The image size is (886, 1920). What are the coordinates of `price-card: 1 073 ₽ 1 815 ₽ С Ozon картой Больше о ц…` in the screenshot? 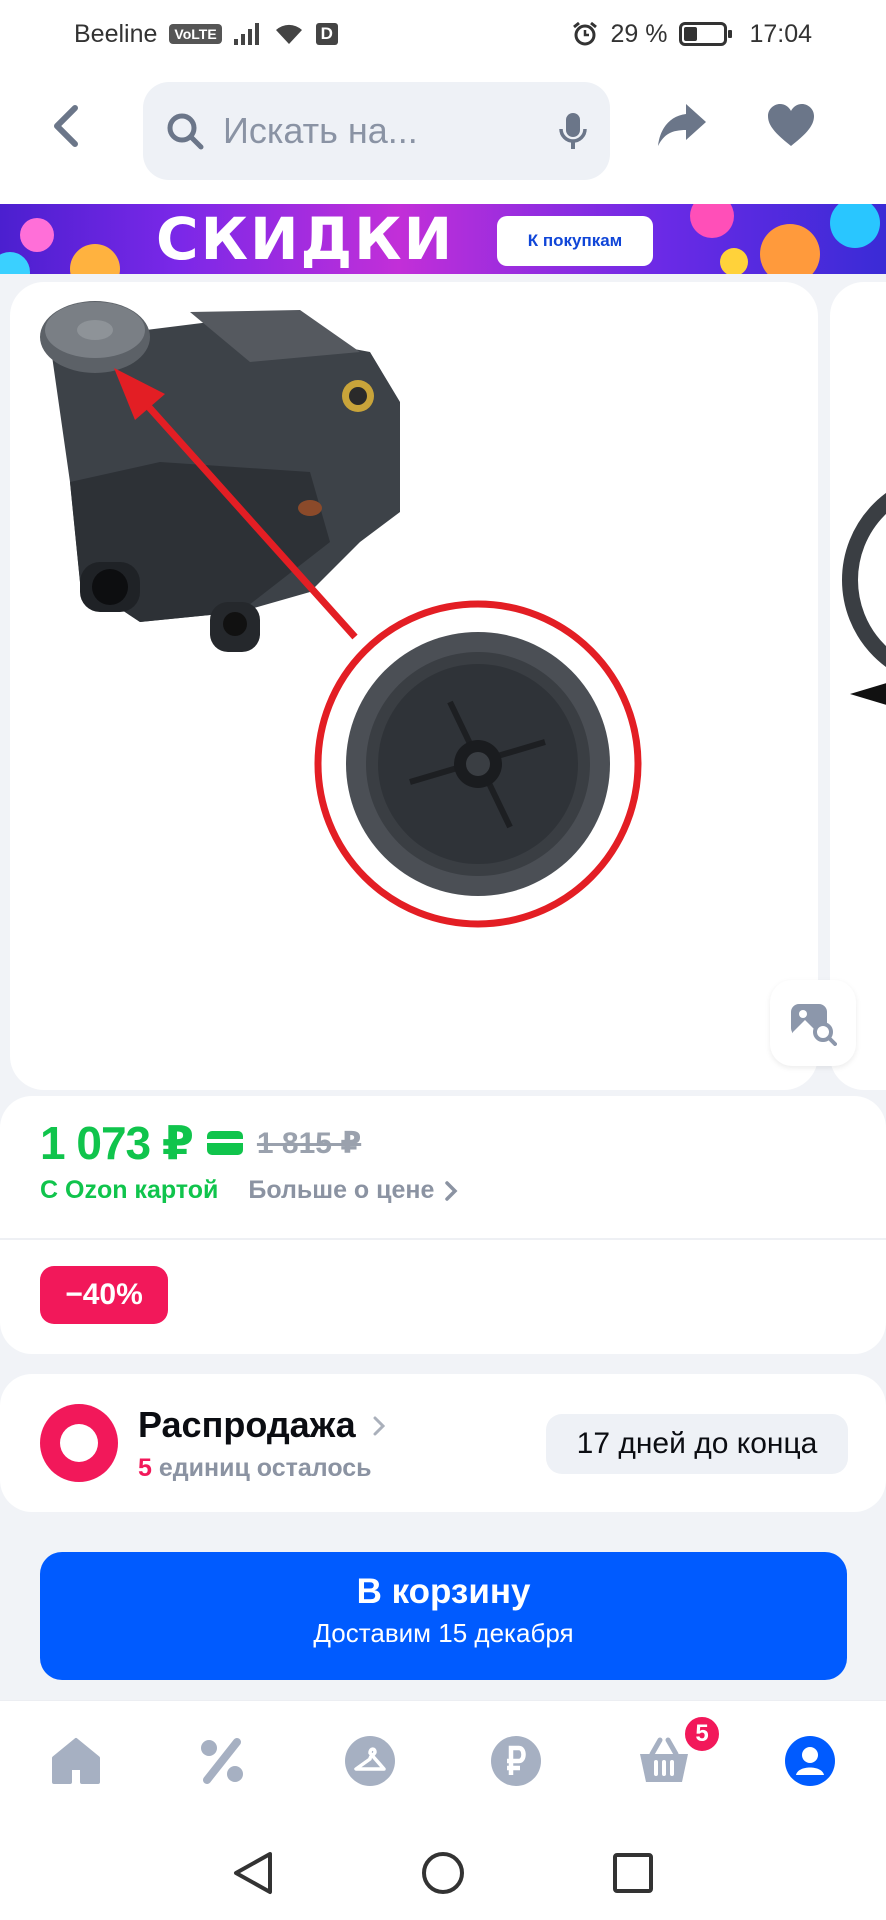 It's located at (443, 1225).